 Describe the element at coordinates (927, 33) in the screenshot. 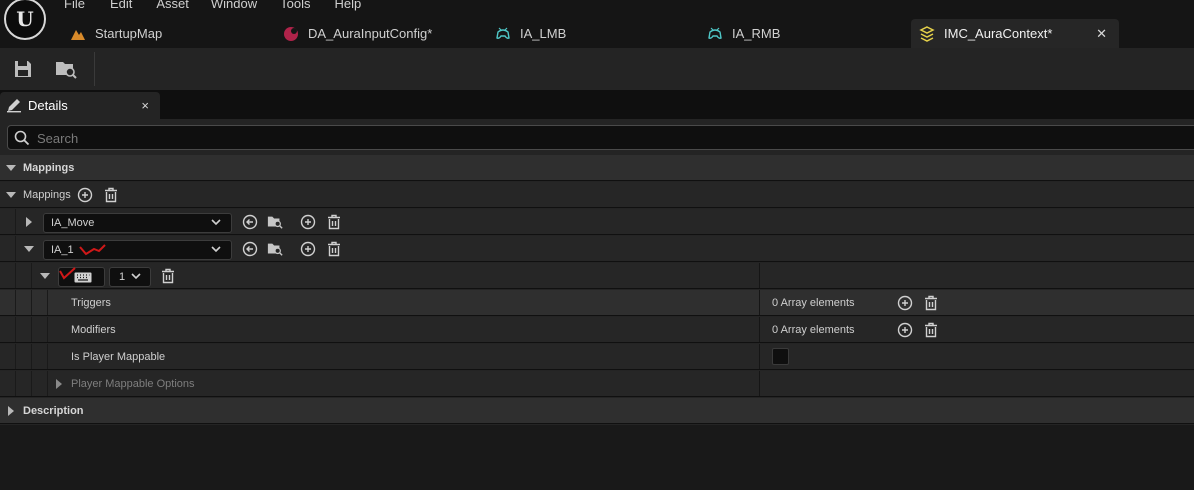

I see `input-mapping-context-icon` at that location.